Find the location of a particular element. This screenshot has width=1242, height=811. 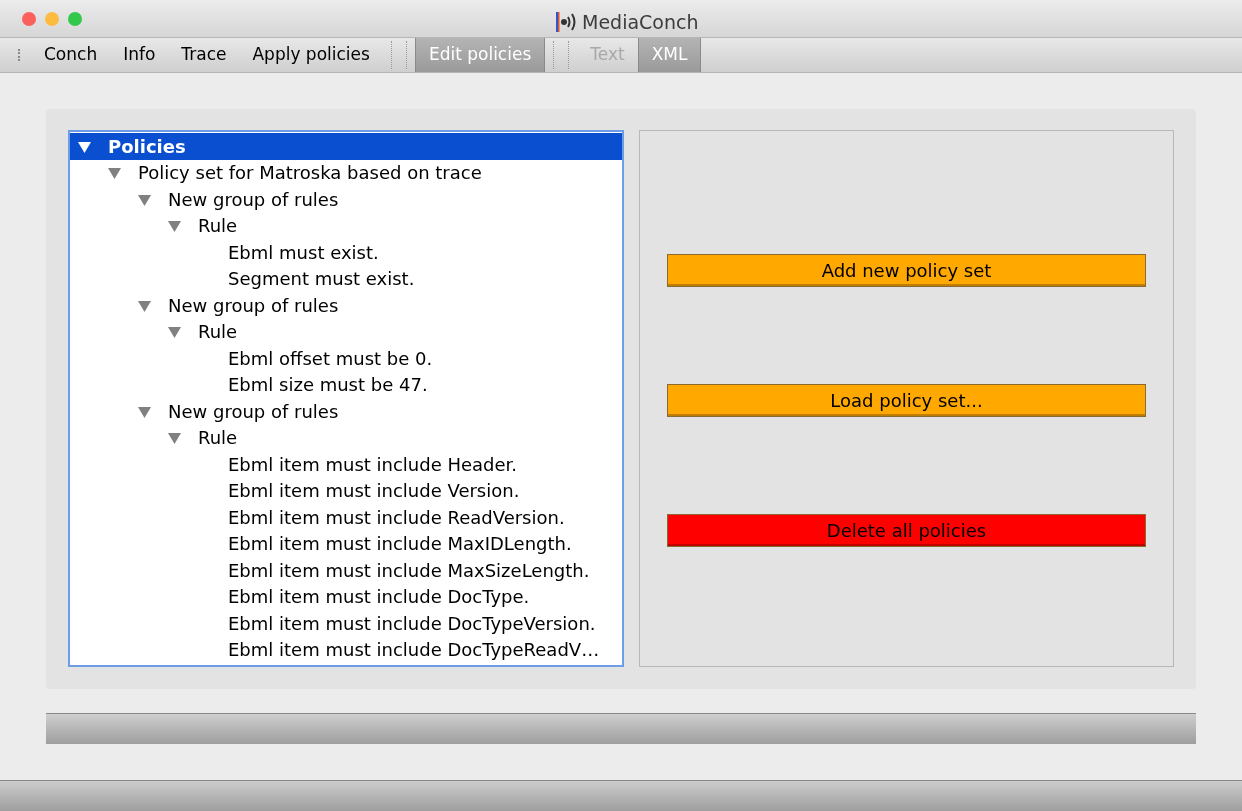

close-button is located at coordinates (29, 18).